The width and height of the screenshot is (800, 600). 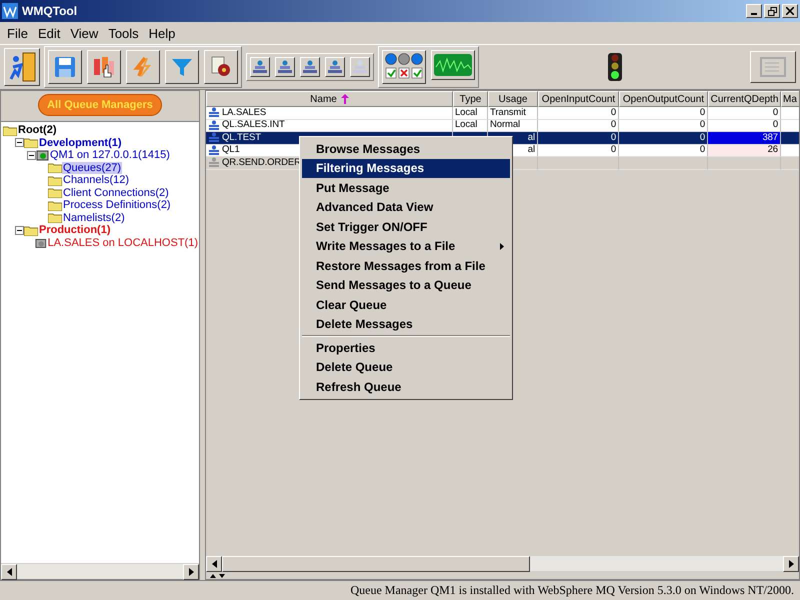 I want to click on table-cell: Normal, so click(x=513, y=126).